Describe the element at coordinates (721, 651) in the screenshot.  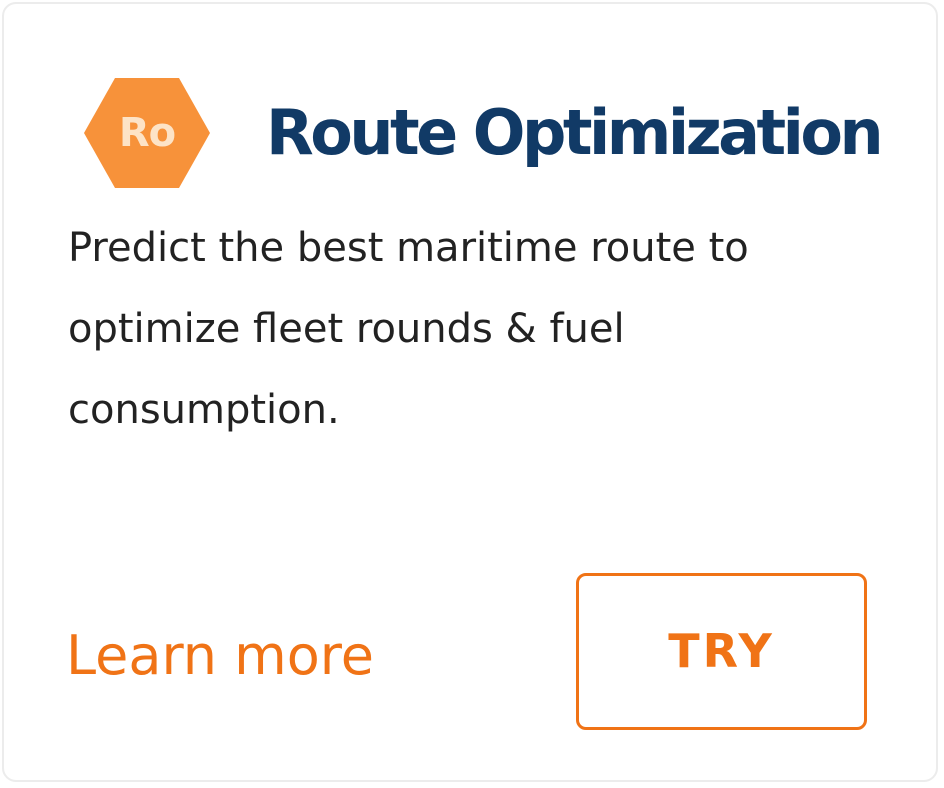
I see `try-button: TRY` at that location.